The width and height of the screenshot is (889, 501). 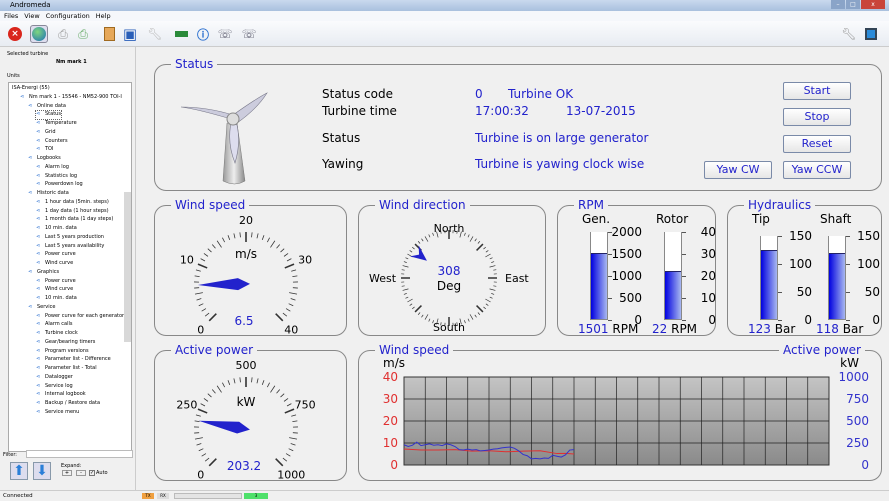 What do you see at coordinates (48, 194) in the screenshot?
I see `tree-item: ⋖Historic data` at bounding box center [48, 194].